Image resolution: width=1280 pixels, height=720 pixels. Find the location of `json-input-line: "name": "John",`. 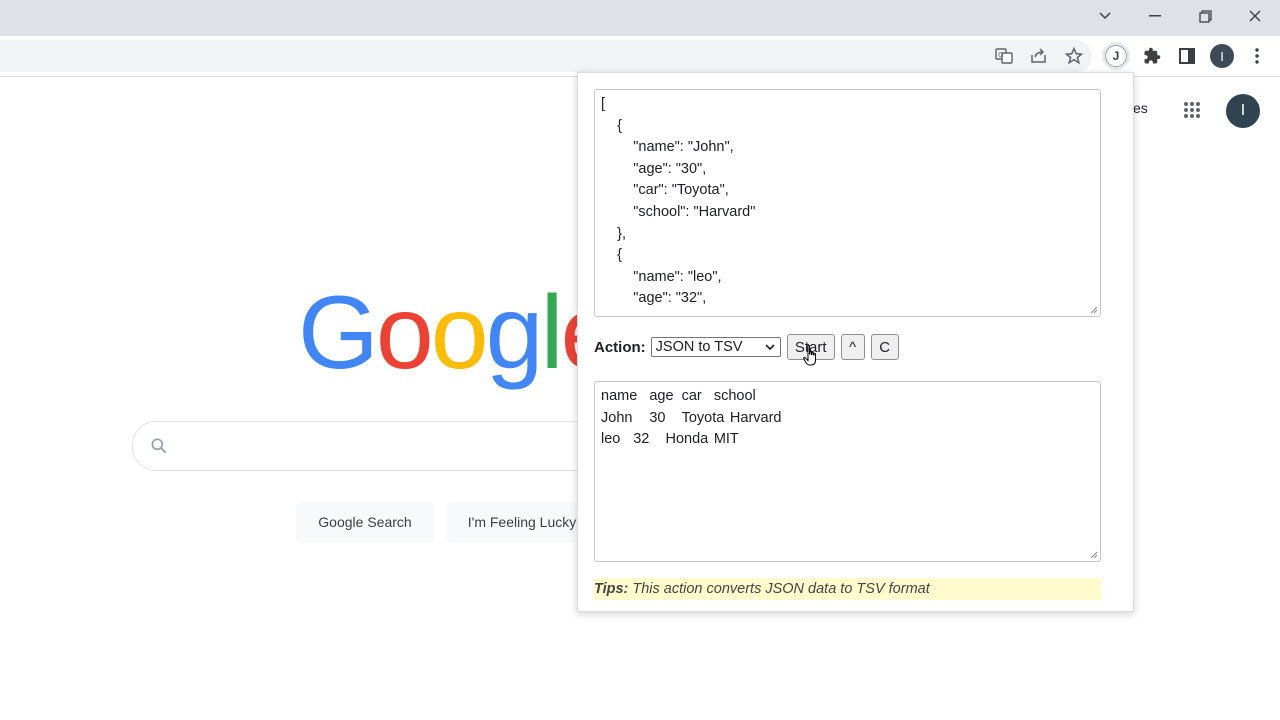

json-input-line: "name": "John", is located at coordinates (667, 147).